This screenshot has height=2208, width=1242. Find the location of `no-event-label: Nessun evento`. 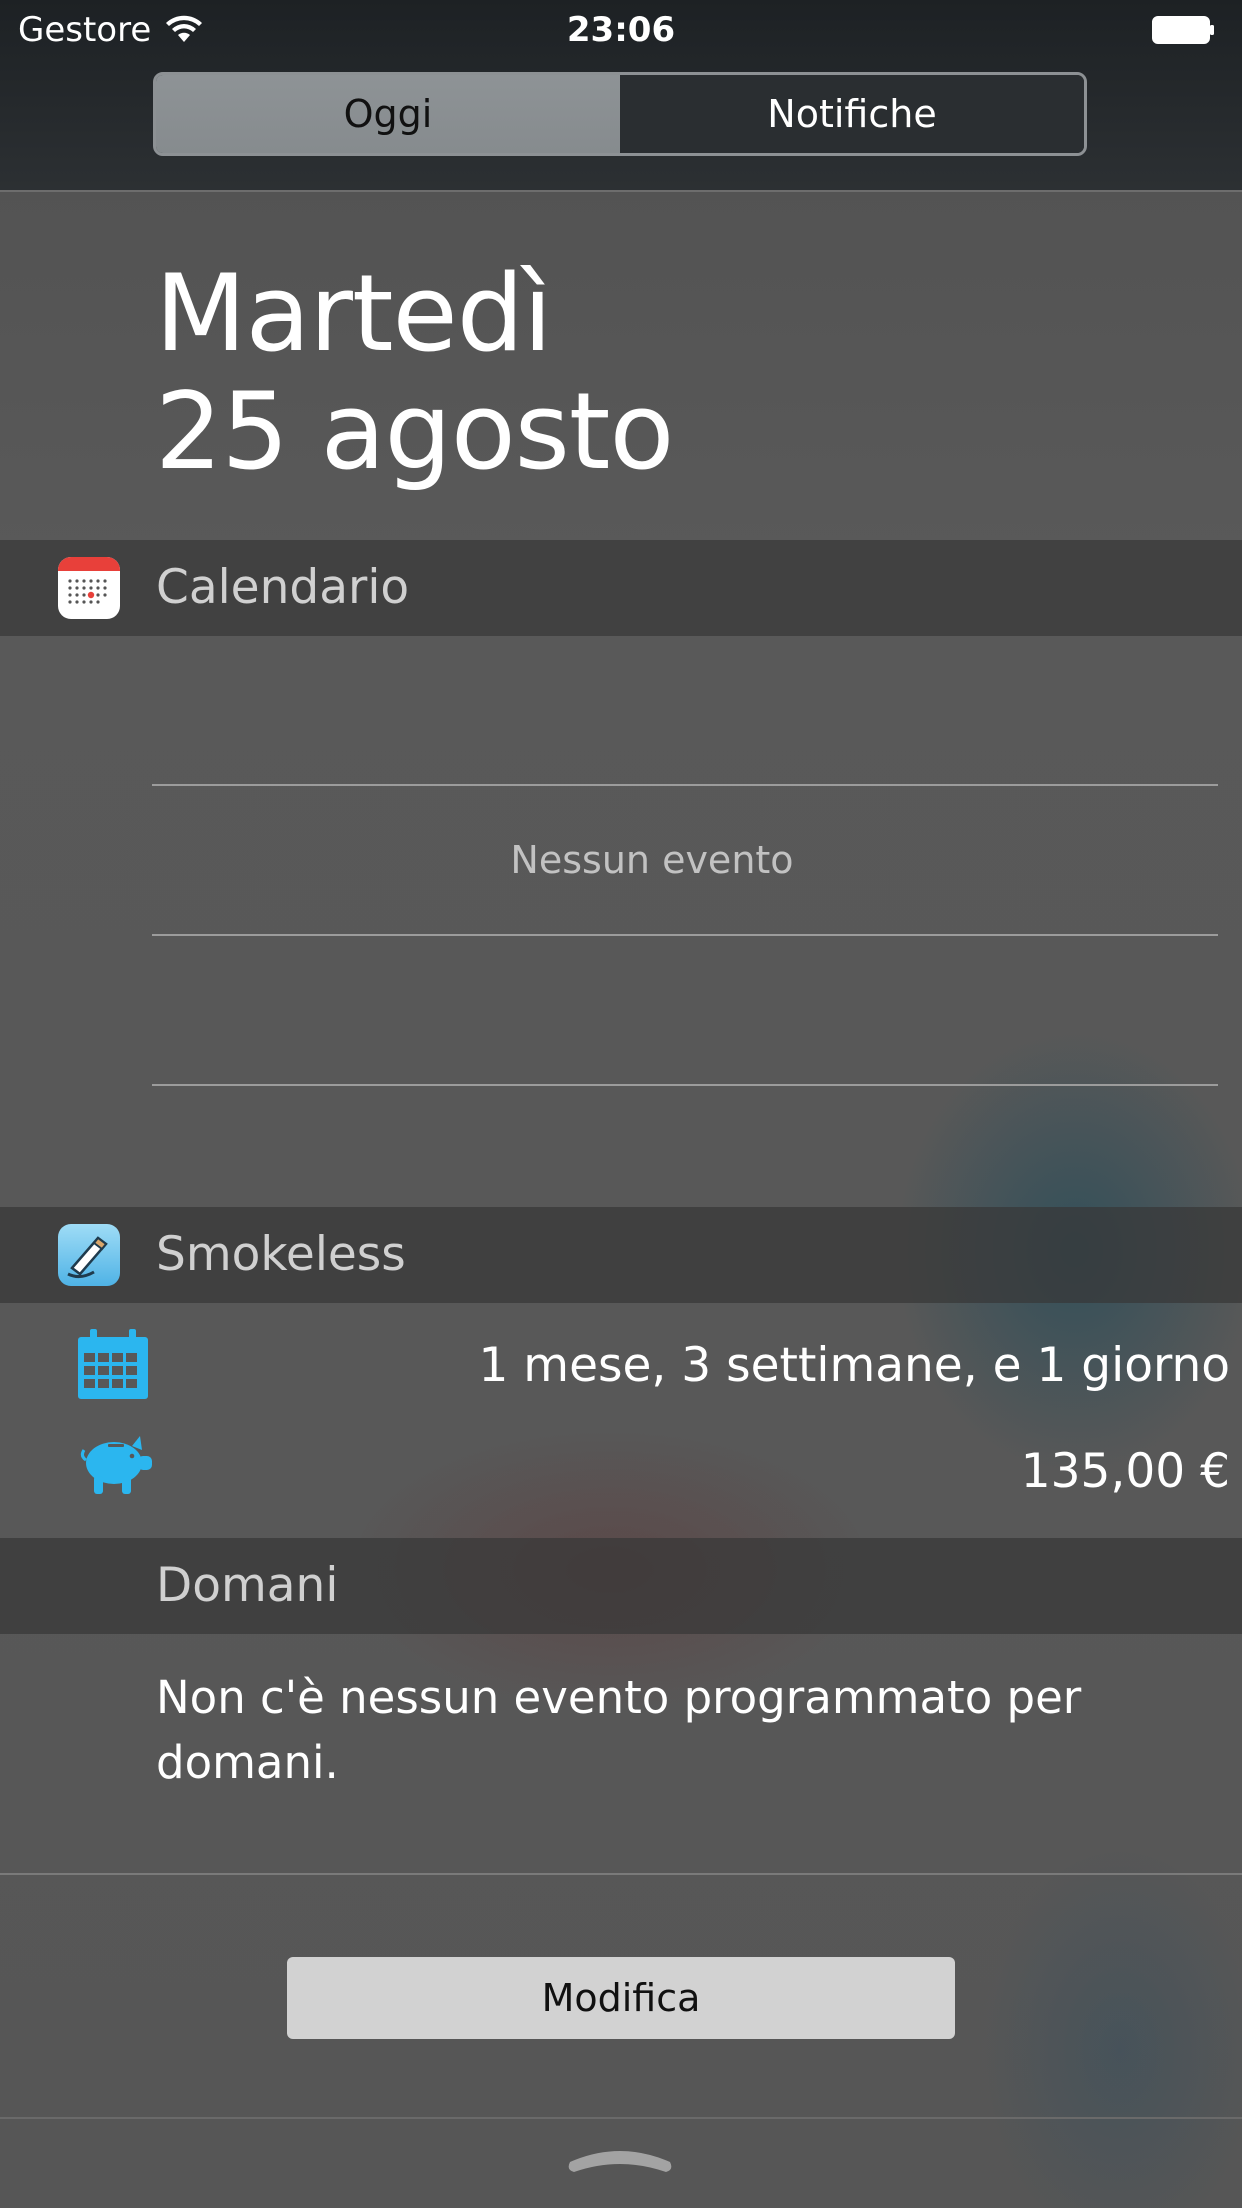

no-event-label: Nessun evento is located at coordinates (652, 860).